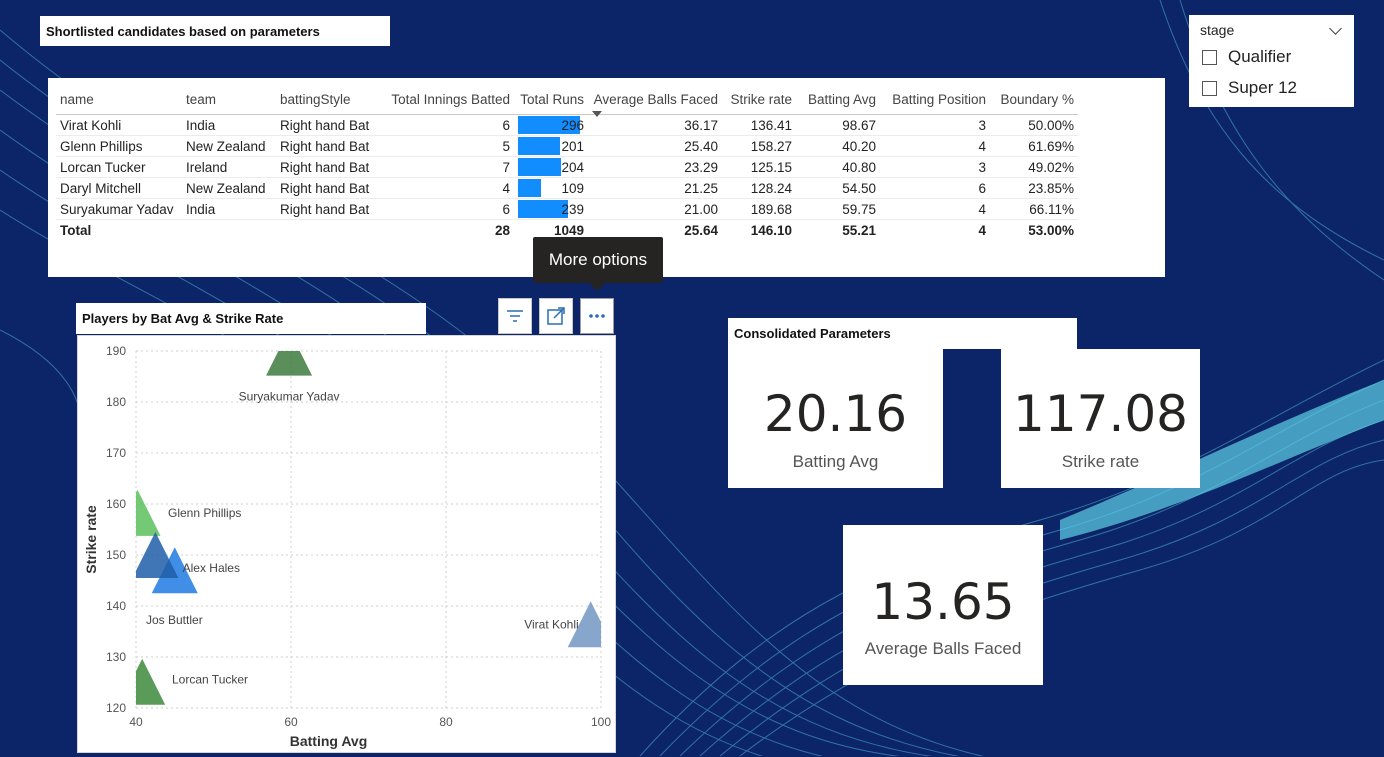 Image resolution: width=1384 pixels, height=757 pixels. What do you see at coordinates (1335, 28) in the screenshot?
I see `chevron-down-icon` at bounding box center [1335, 28].